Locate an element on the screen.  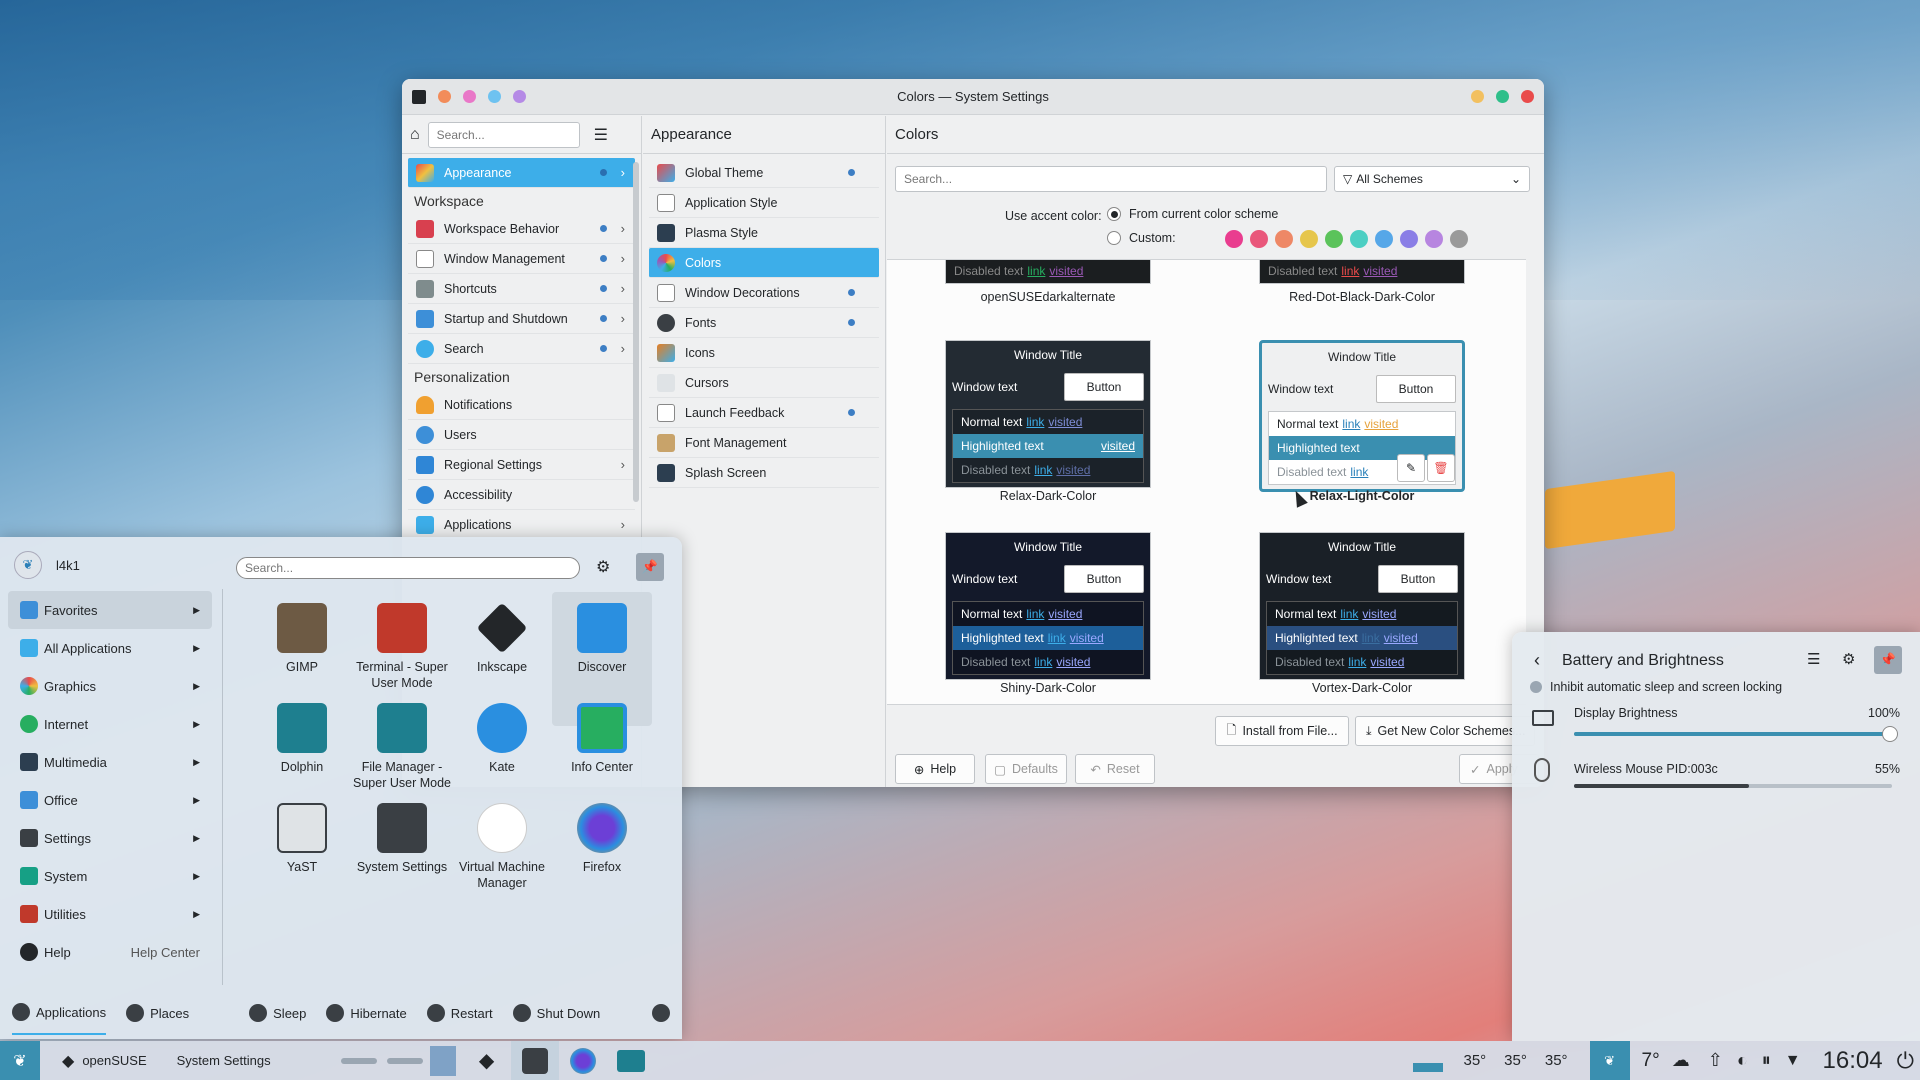
reset-button: ↶ Reset is located at coordinates (1115, 769).